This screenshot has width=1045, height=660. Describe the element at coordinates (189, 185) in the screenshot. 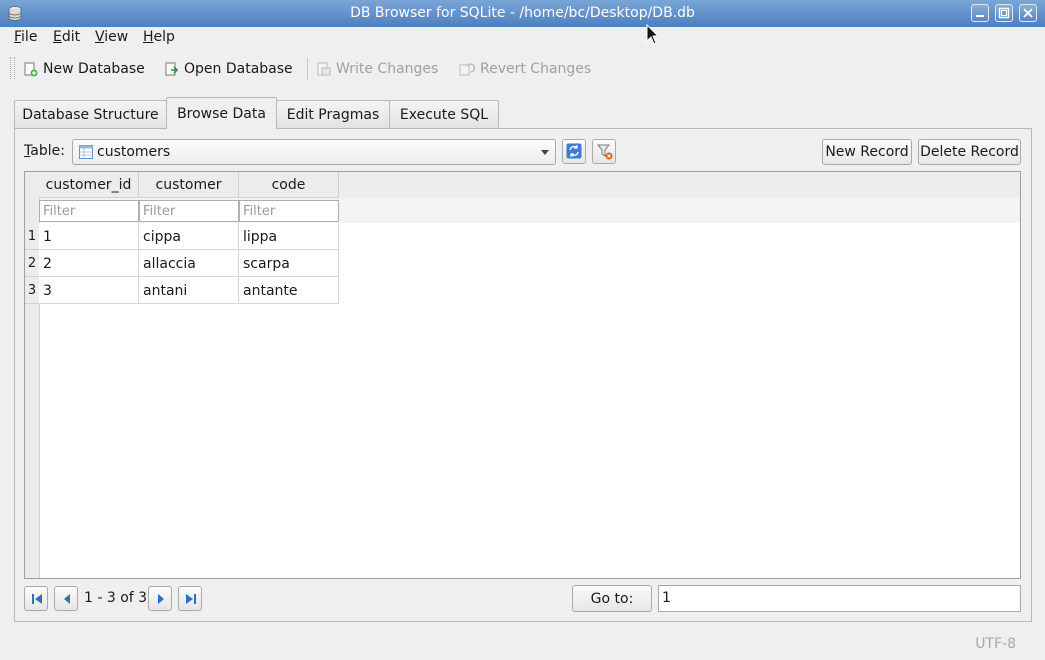

I see `column-header-customer: customer` at that location.